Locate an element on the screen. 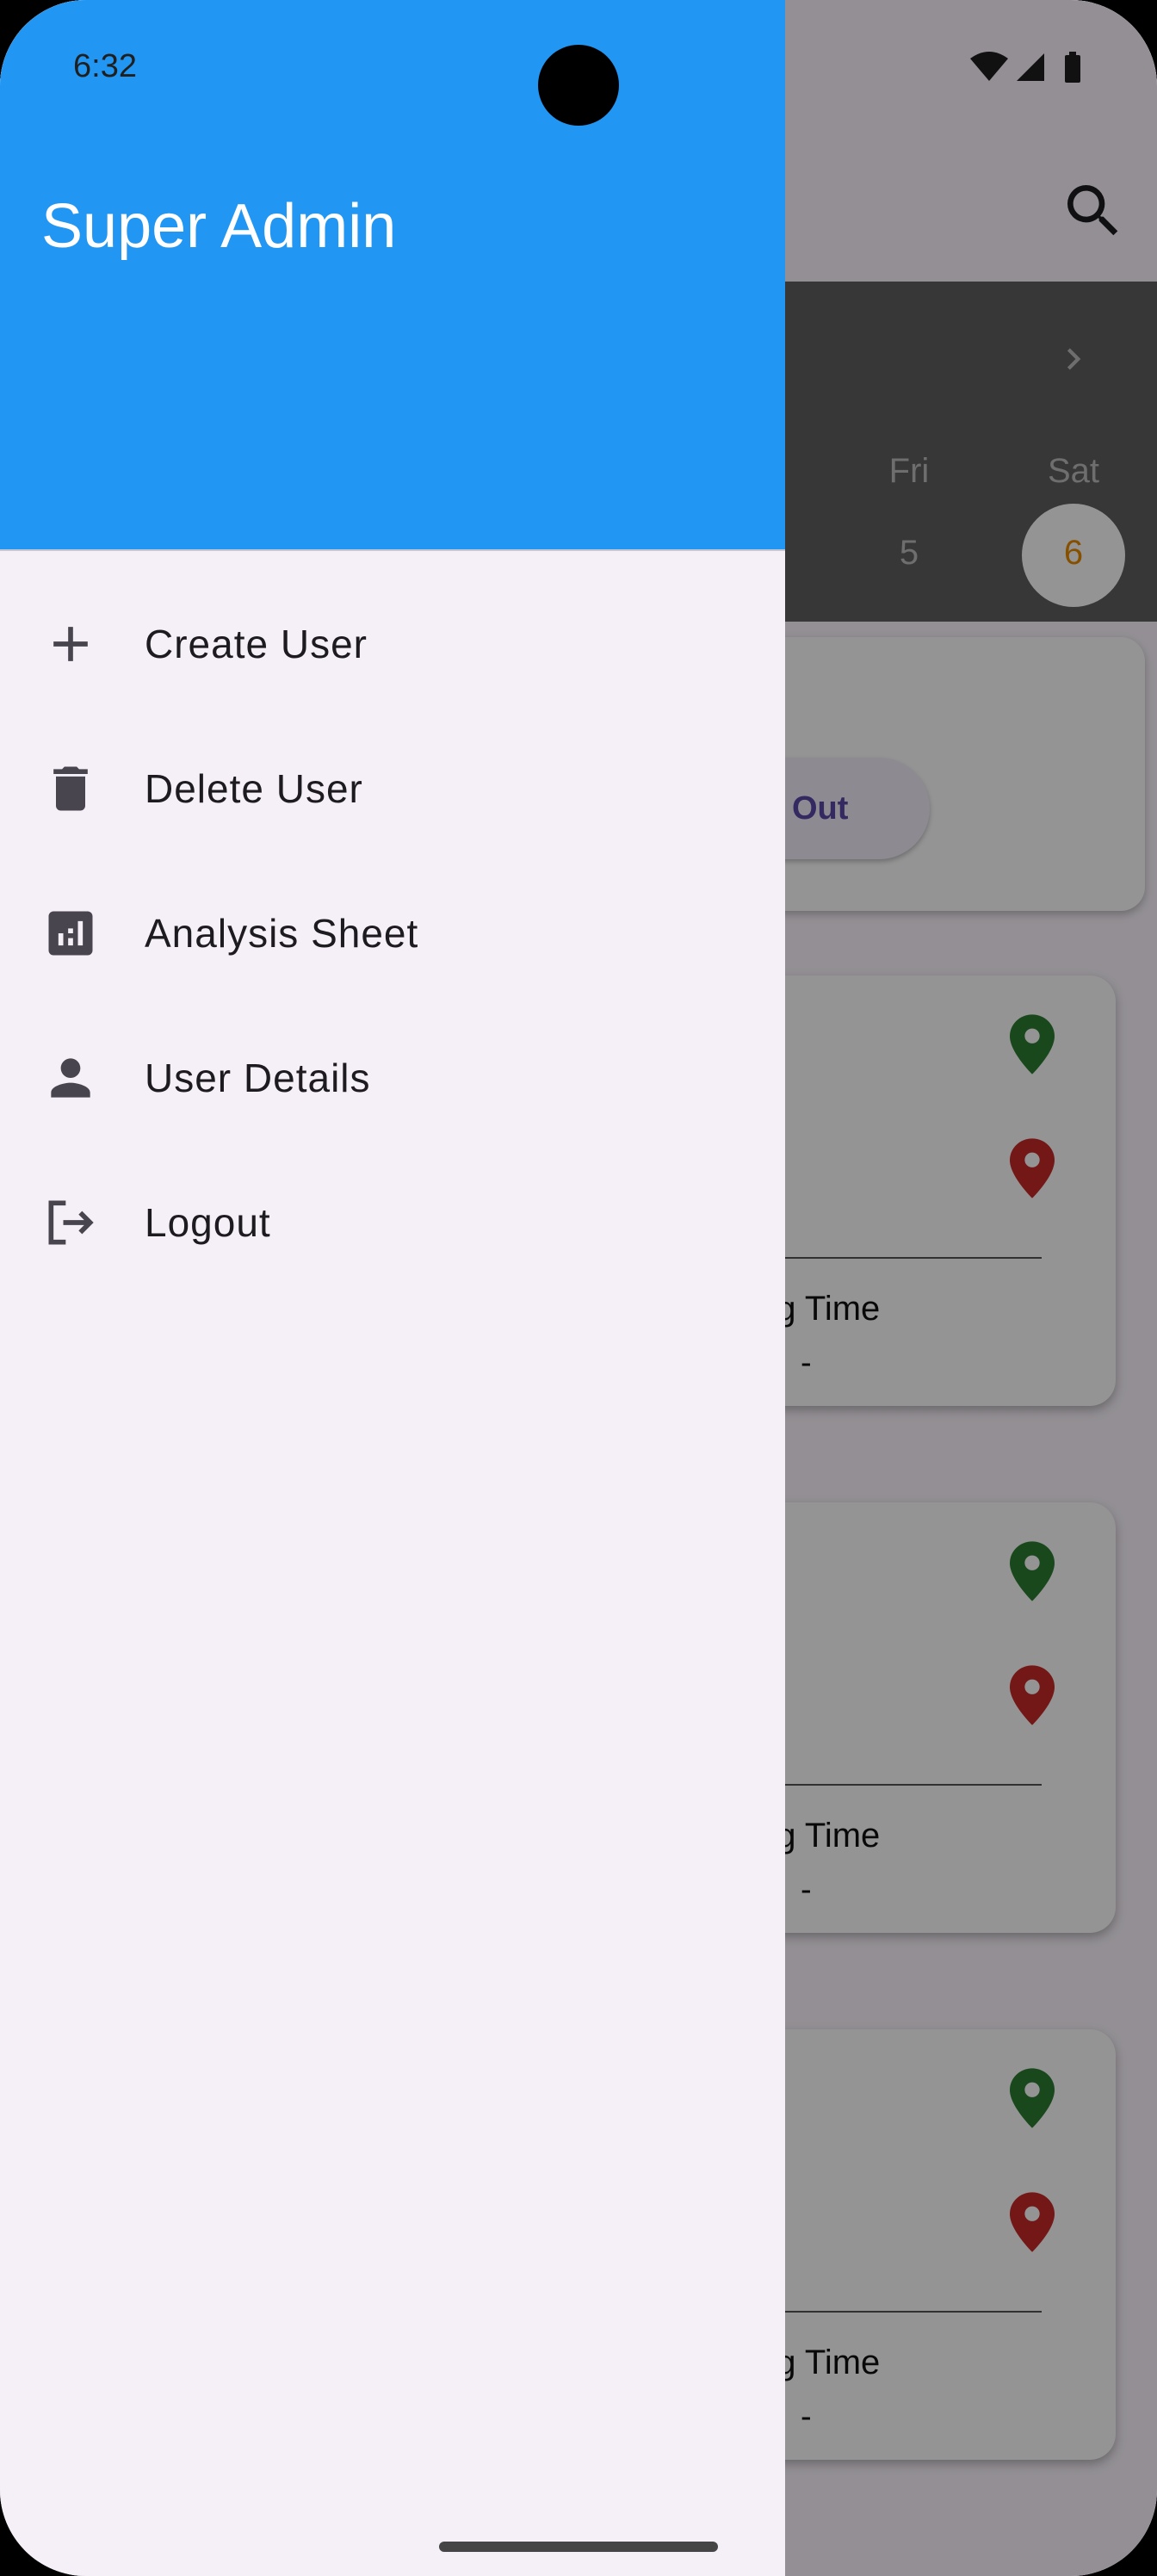 The width and height of the screenshot is (1157, 2576). status-icons is located at coordinates (1025, 67).